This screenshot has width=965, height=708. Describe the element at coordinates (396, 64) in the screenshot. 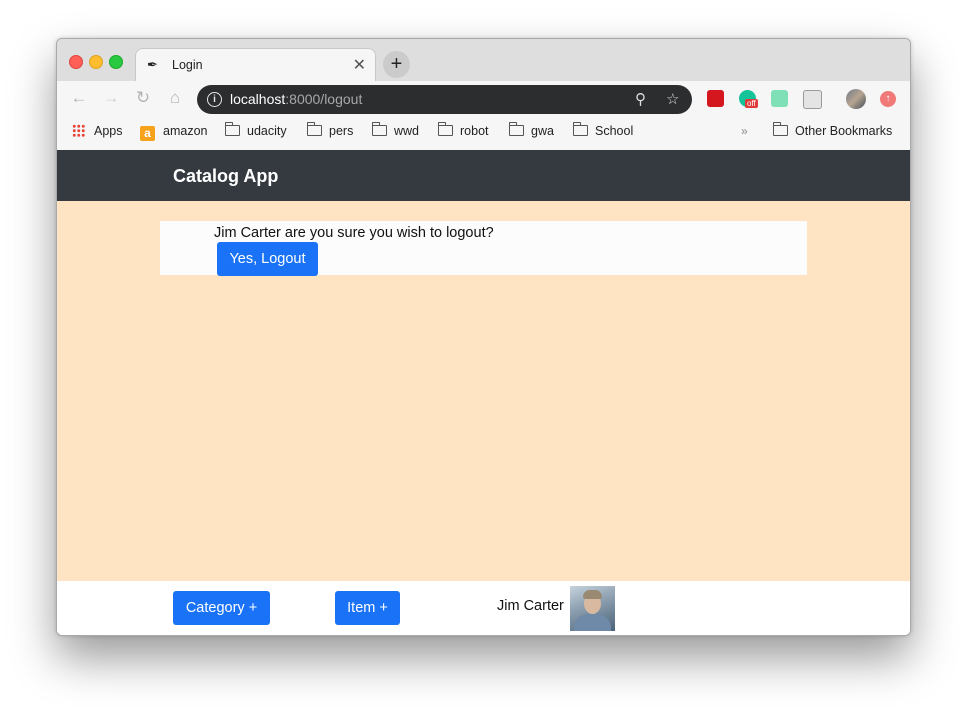

I see `new-tab-button: +` at that location.